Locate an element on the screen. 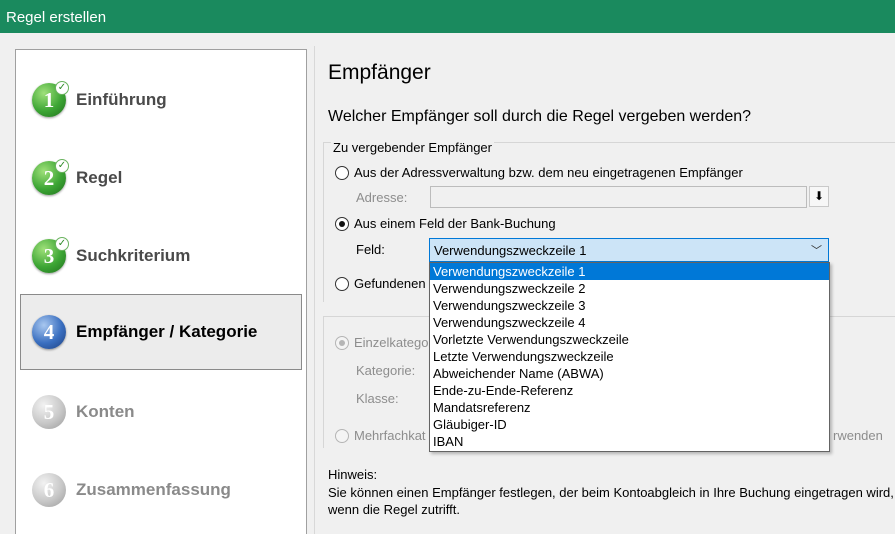  dropdown-option: Ende-zu-Ende-Referenz is located at coordinates (629, 390).